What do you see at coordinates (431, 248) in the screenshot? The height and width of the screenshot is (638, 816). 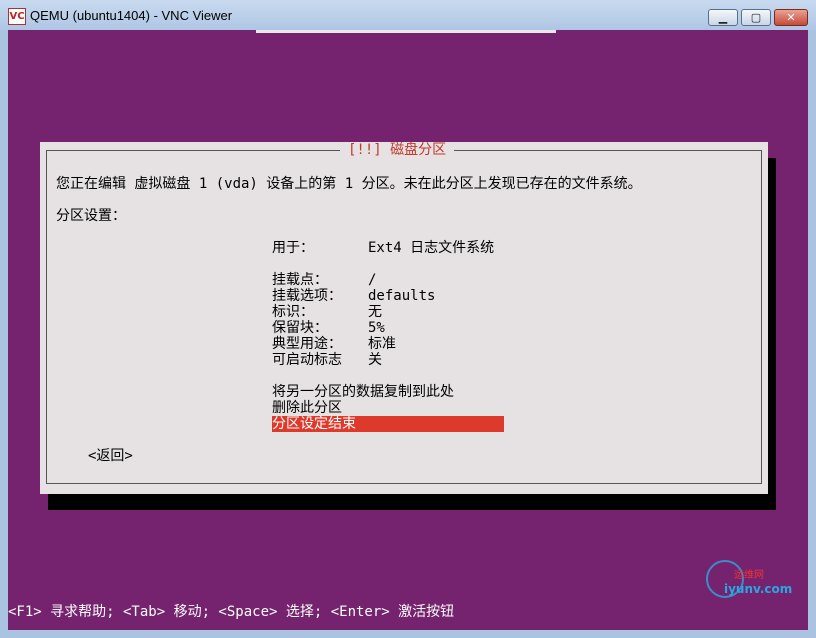 I see `setting-value-usage: Ext4 日志文件系统` at bounding box center [431, 248].